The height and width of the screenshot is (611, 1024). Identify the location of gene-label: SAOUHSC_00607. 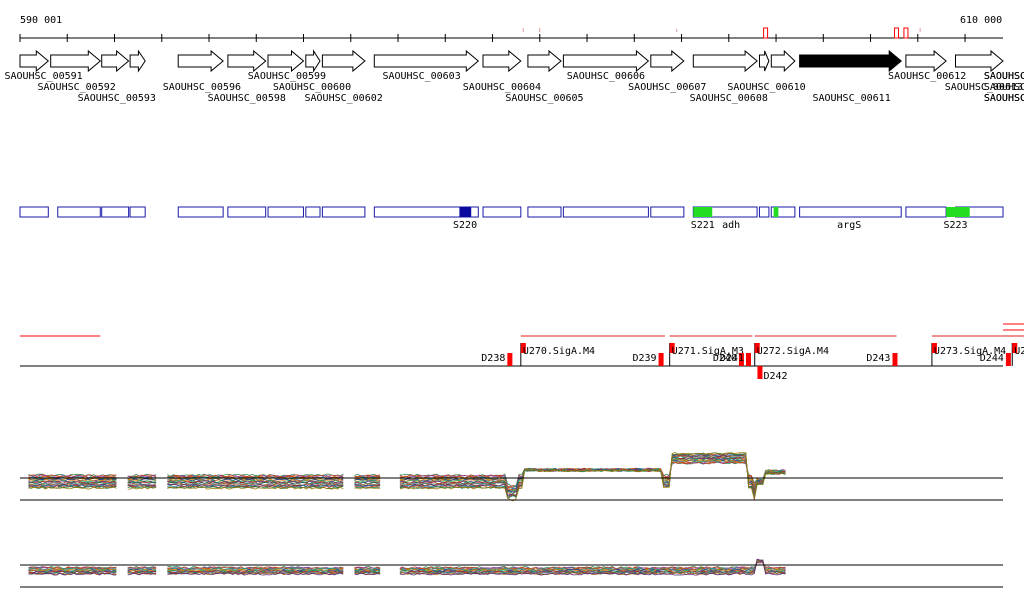
(667, 87).